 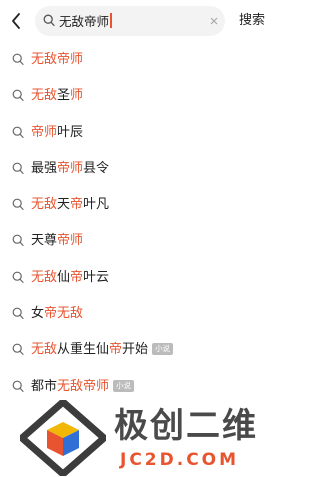 I want to click on watermark: 极创二维 JC2D.COM, so click(x=145, y=438).